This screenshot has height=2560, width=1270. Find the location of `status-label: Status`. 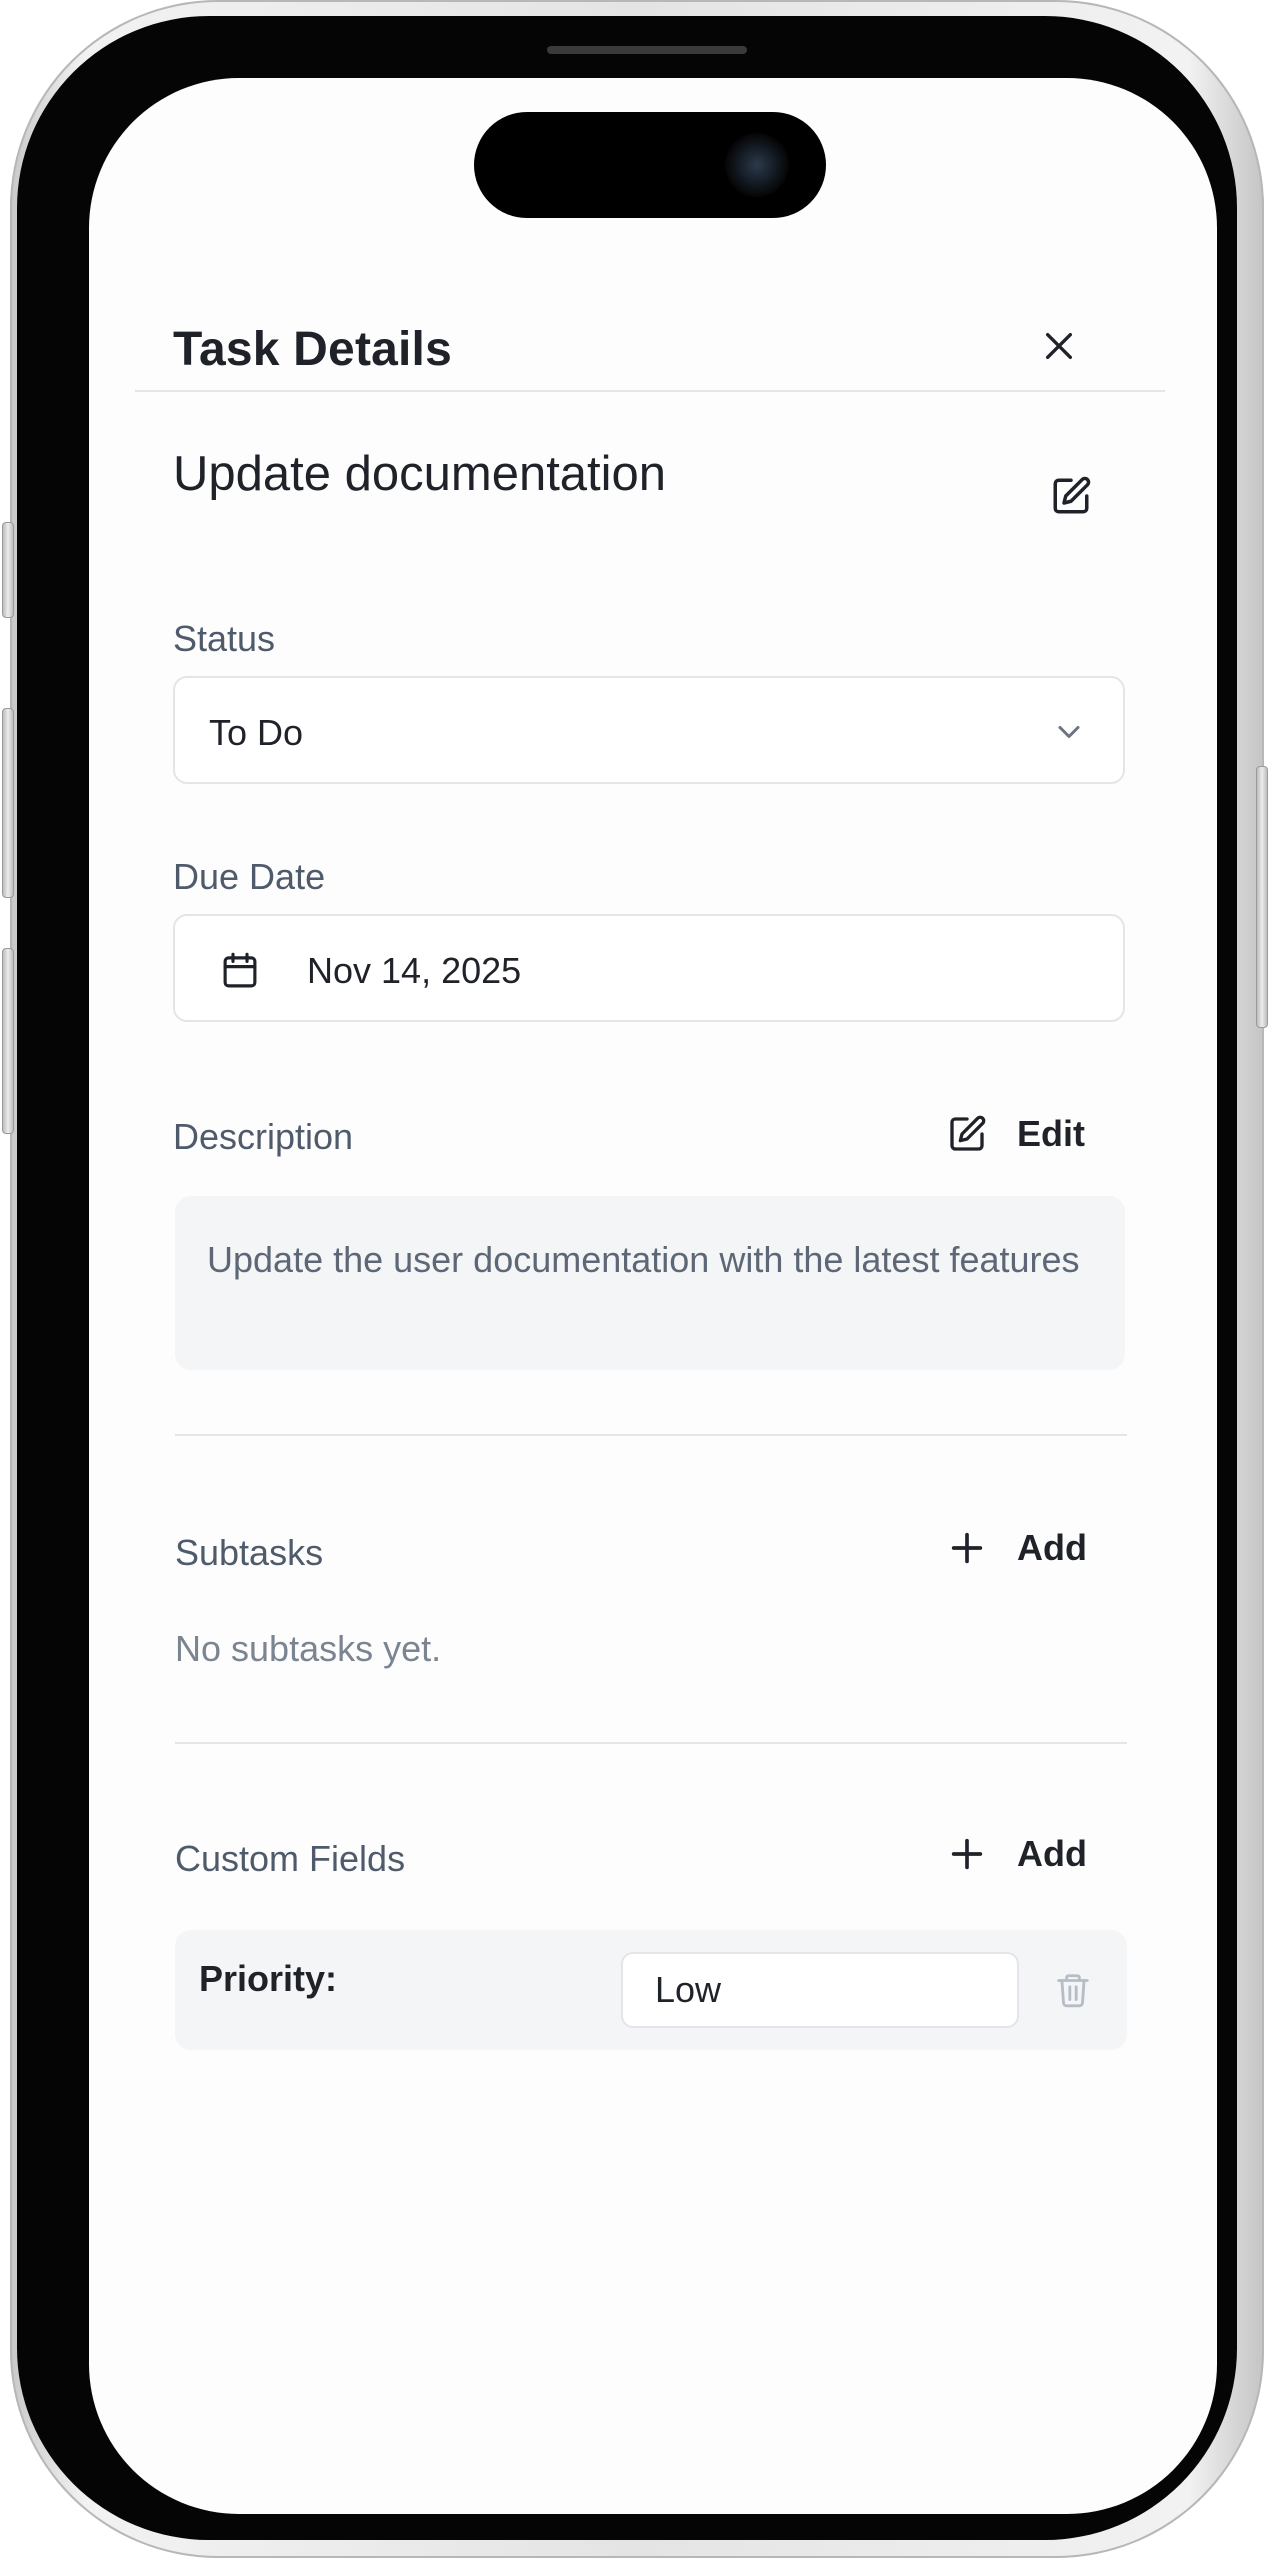

status-label: Status is located at coordinates (224, 638).